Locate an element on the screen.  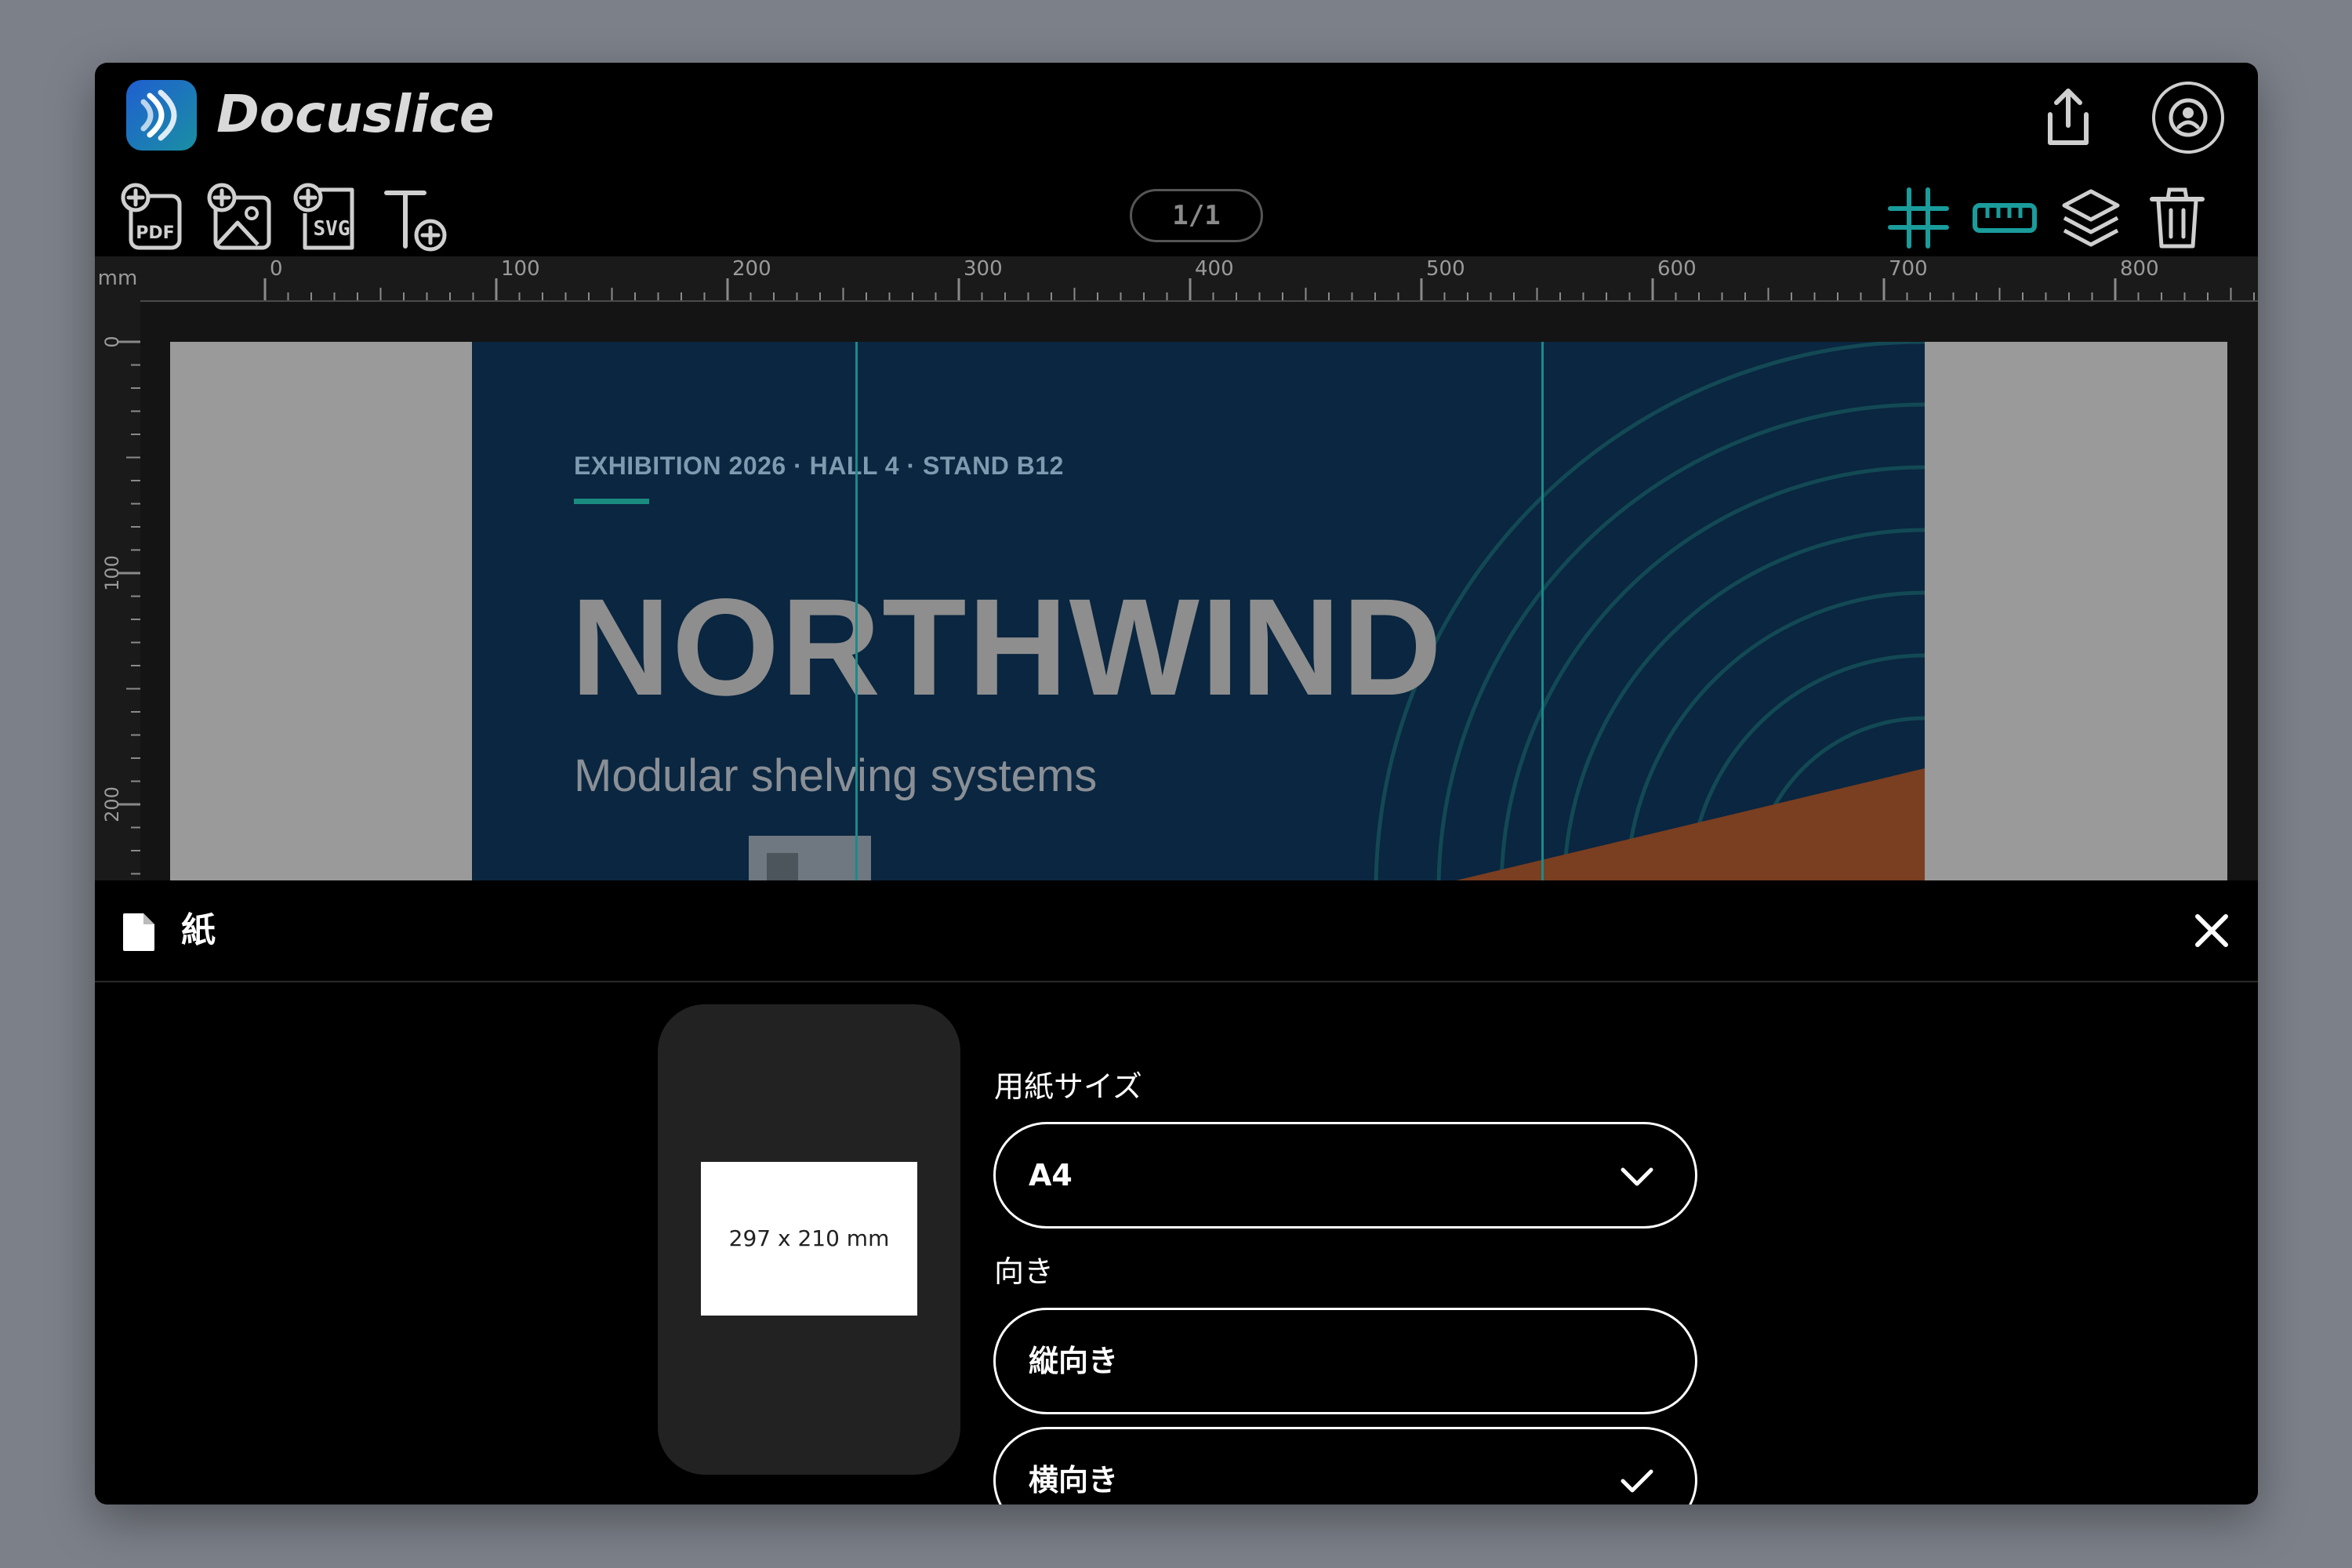
poster-subtitle: Modular shelving systems is located at coordinates (836, 775).